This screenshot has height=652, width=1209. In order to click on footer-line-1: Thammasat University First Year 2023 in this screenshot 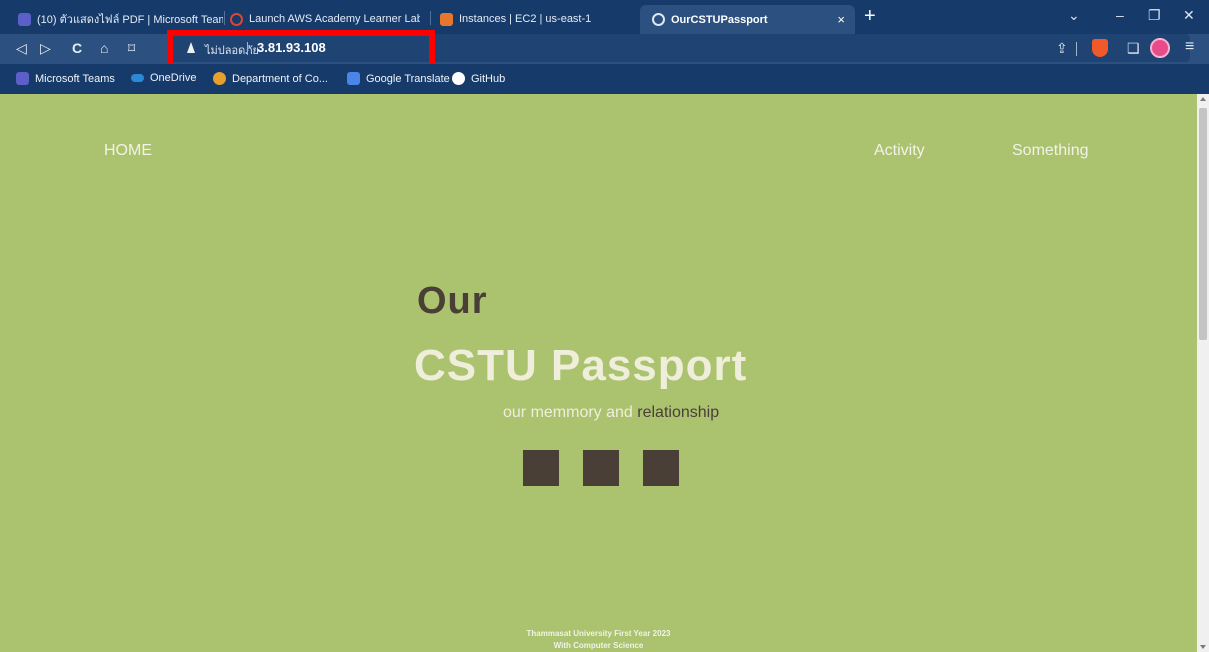, I will do `click(598, 633)`.